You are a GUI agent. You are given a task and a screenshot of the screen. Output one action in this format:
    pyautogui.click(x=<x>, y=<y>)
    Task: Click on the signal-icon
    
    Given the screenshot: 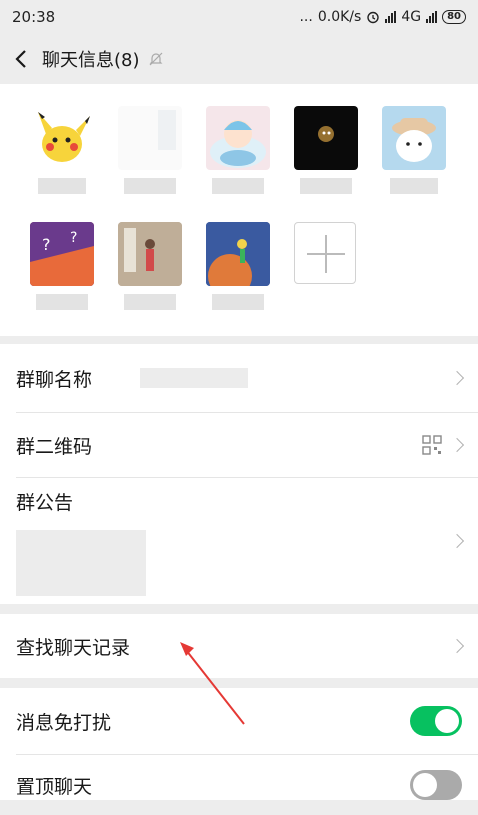 What is the action you would take?
    pyautogui.click(x=432, y=17)
    